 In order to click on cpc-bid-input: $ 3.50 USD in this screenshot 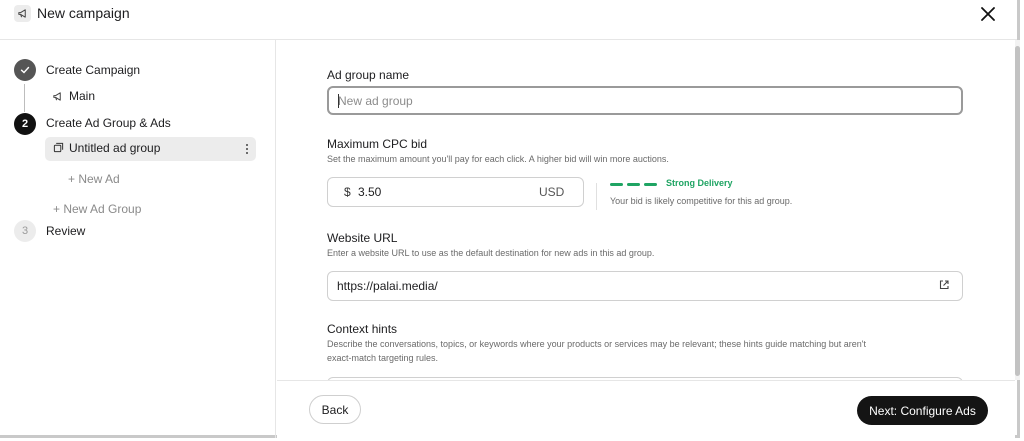, I will do `click(455, 192)`.